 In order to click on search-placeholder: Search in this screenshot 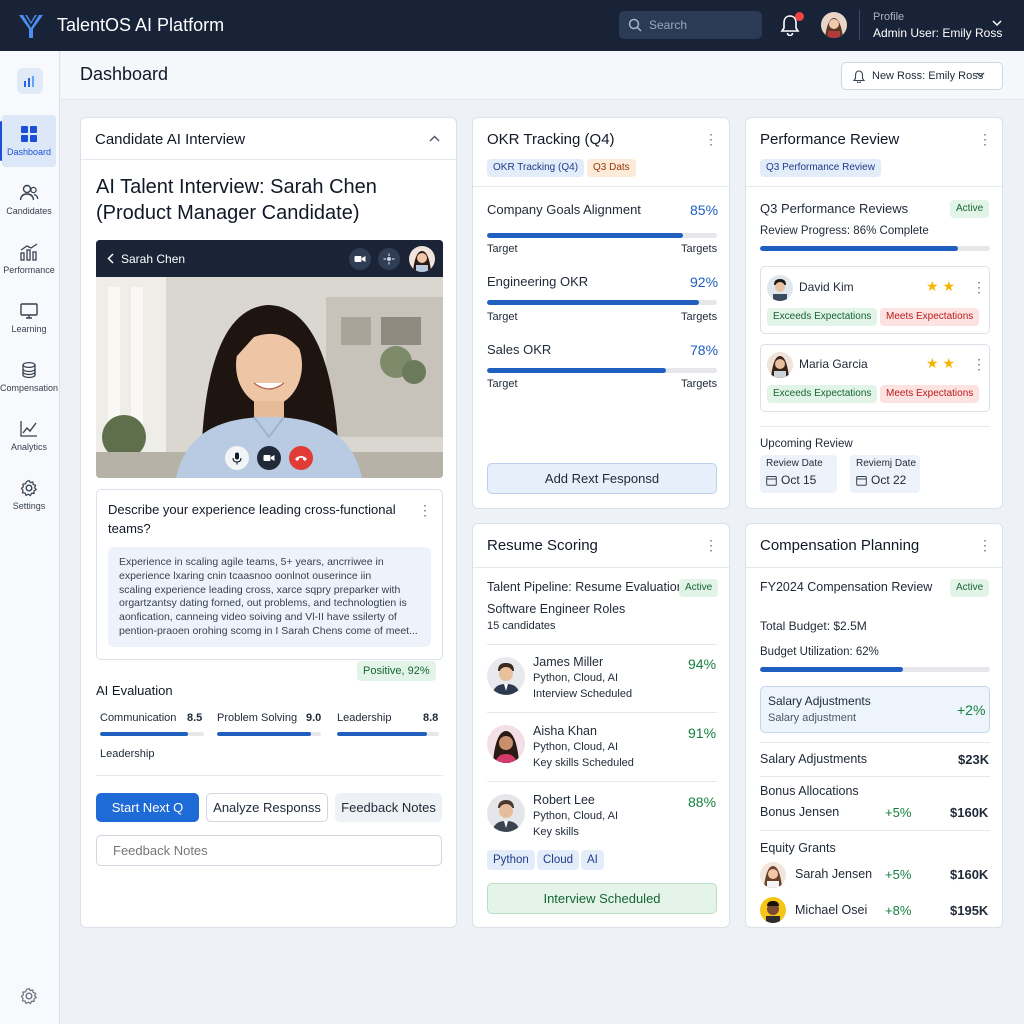, I will do `click(668, 25)`.